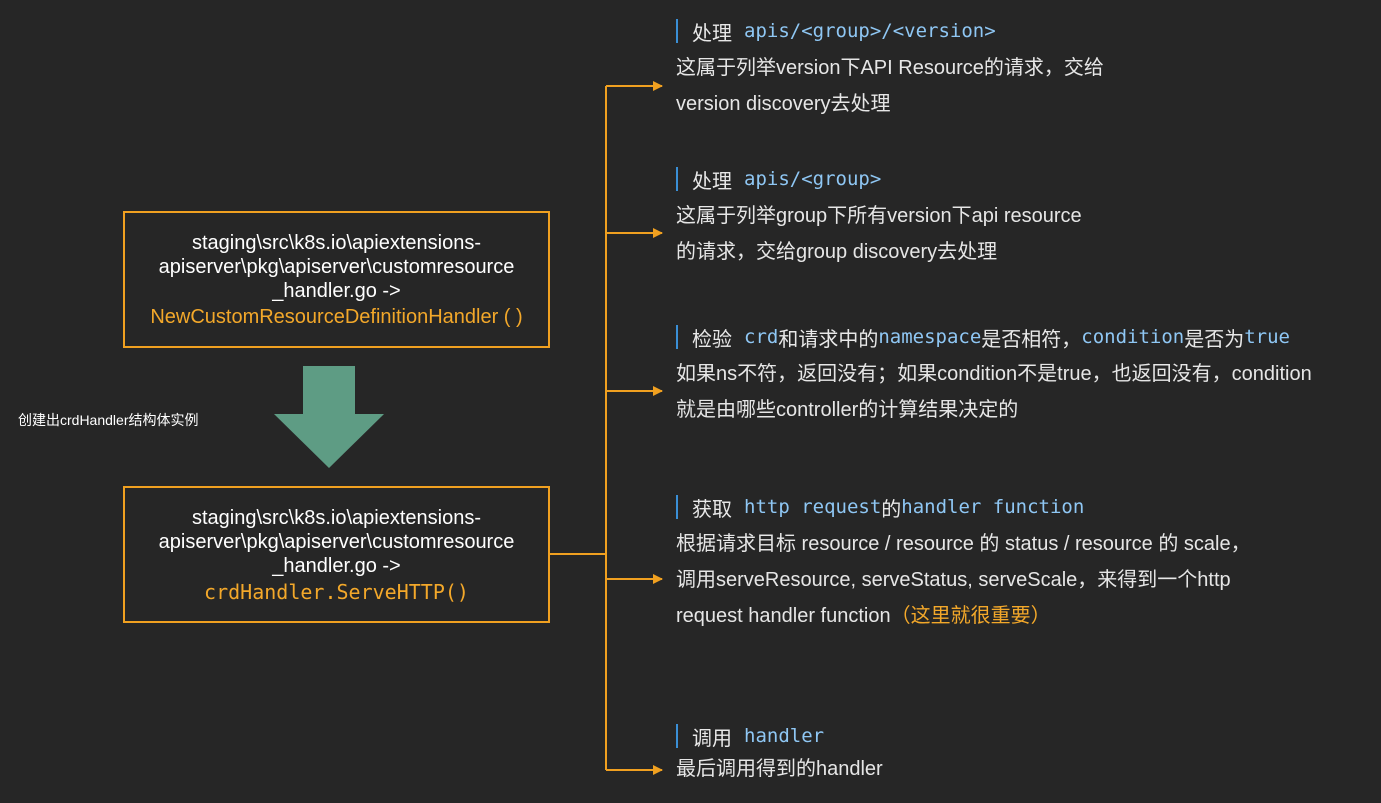 The height and width of the screenshot is (803, 1381). Describe the element at coordinates (993, 507) in the screenshot. I see `title-keyword: handler function` at that location.